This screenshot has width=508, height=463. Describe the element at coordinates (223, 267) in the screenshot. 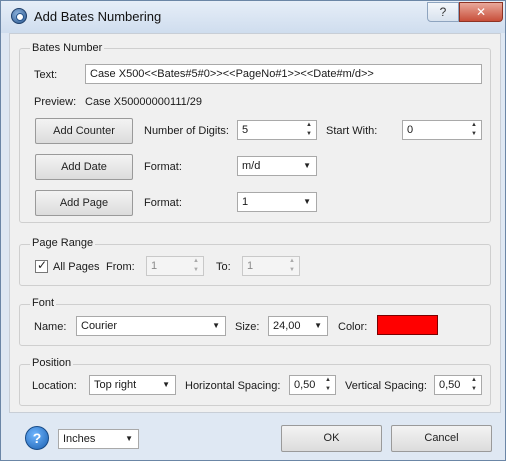

I see `to-label: To:` at that location.